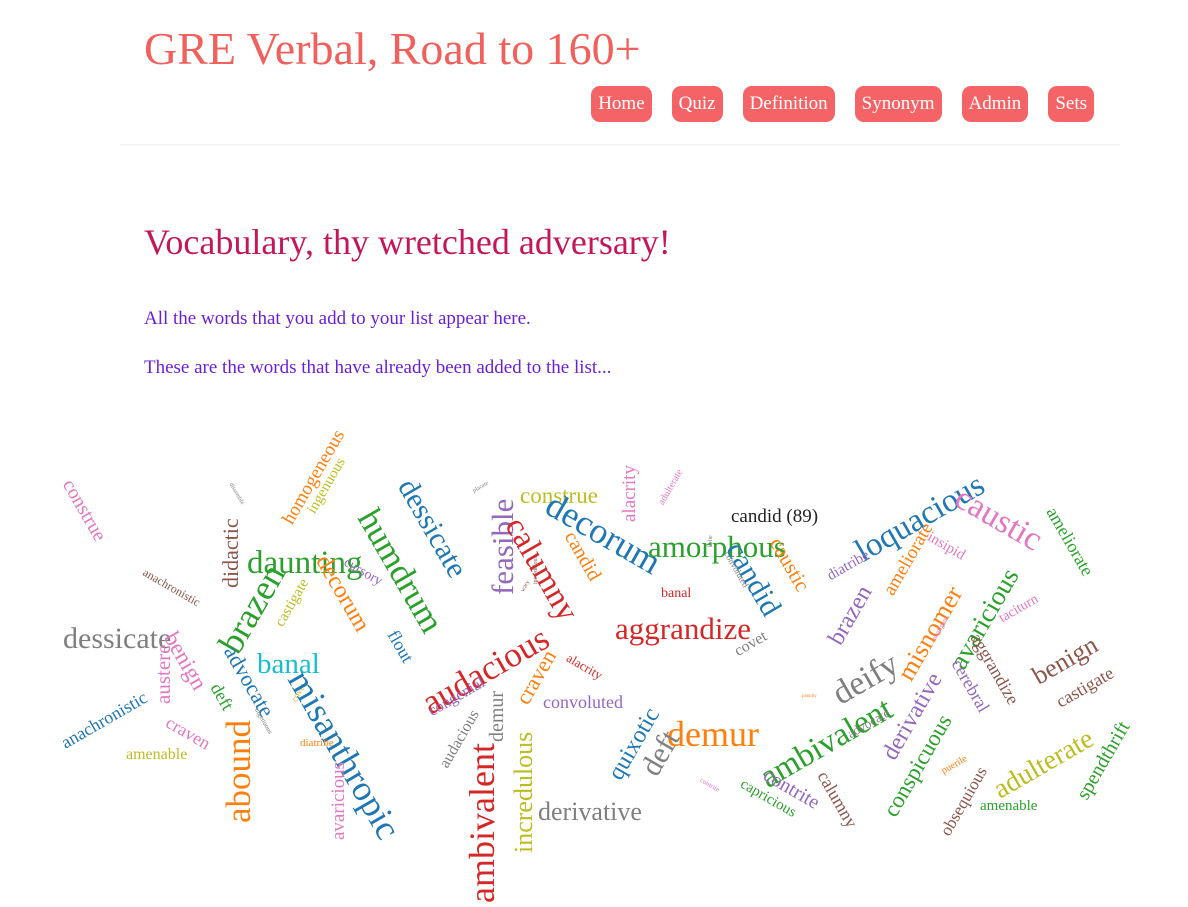 This screenshot has height=907, width=1188. I want to click on word-cloud-word: congenial, so click(457, 697).